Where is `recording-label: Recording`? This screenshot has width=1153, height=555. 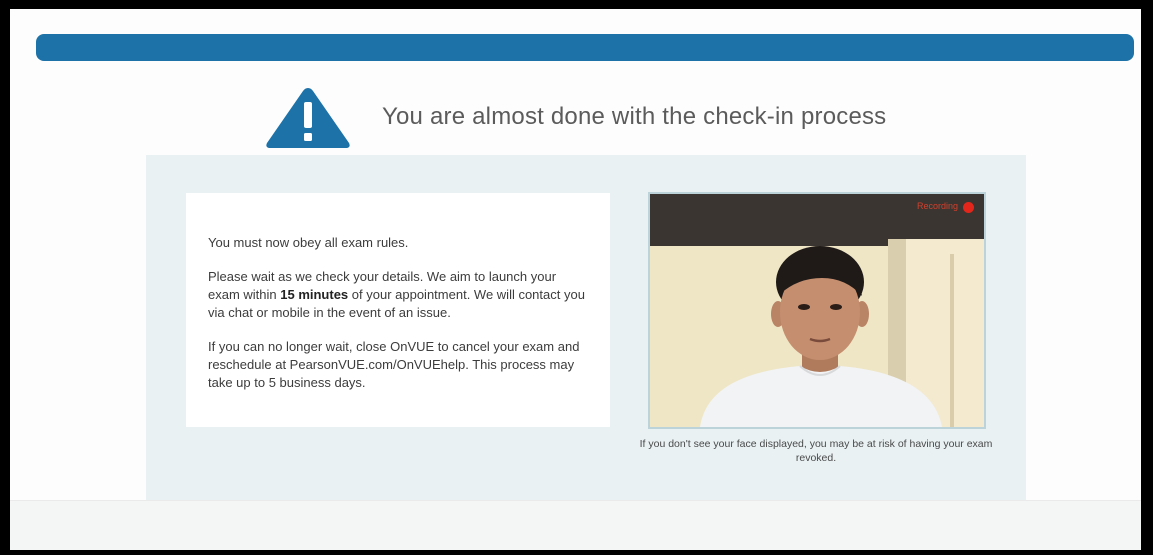 recording-label: Recording is located at coordinates (937, 206).